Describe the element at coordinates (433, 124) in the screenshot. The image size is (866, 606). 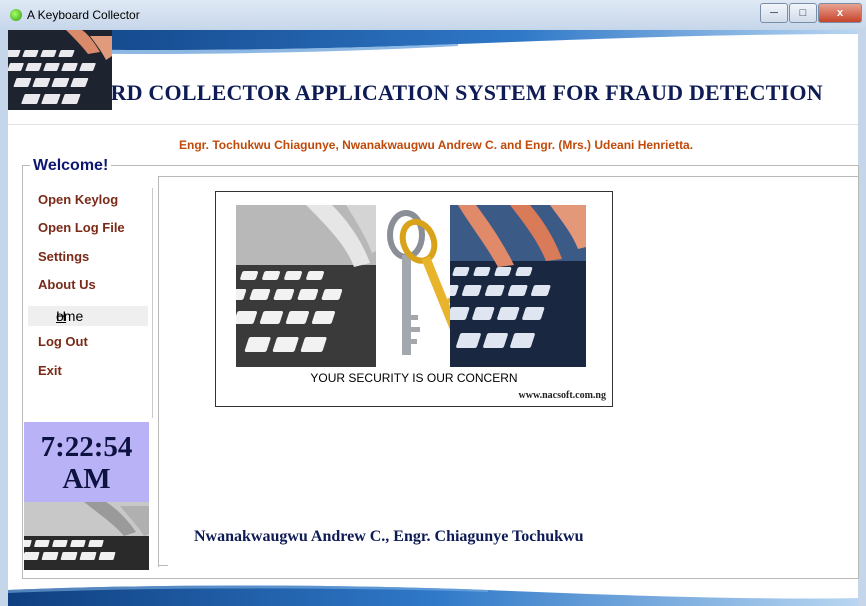
I see `header-divider` at that location.